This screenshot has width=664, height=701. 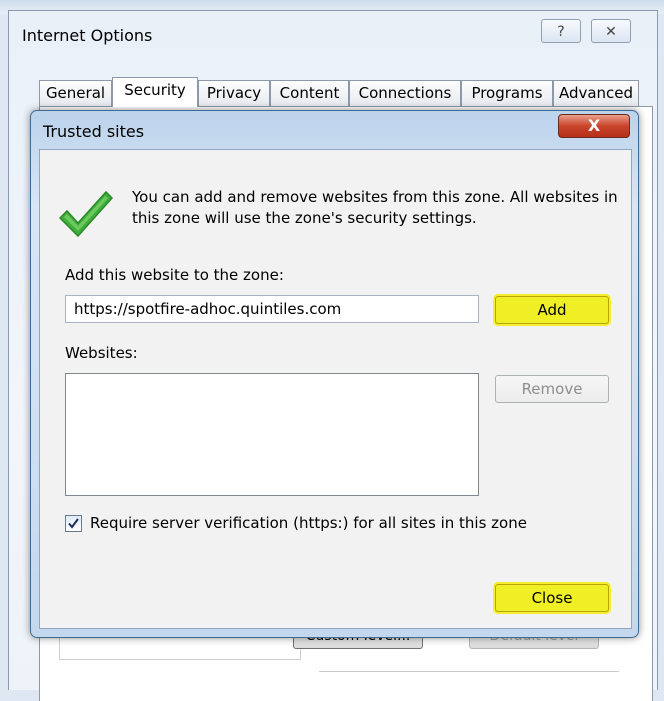 I want to click on tab-security: Security, so click(x=155, y=92).